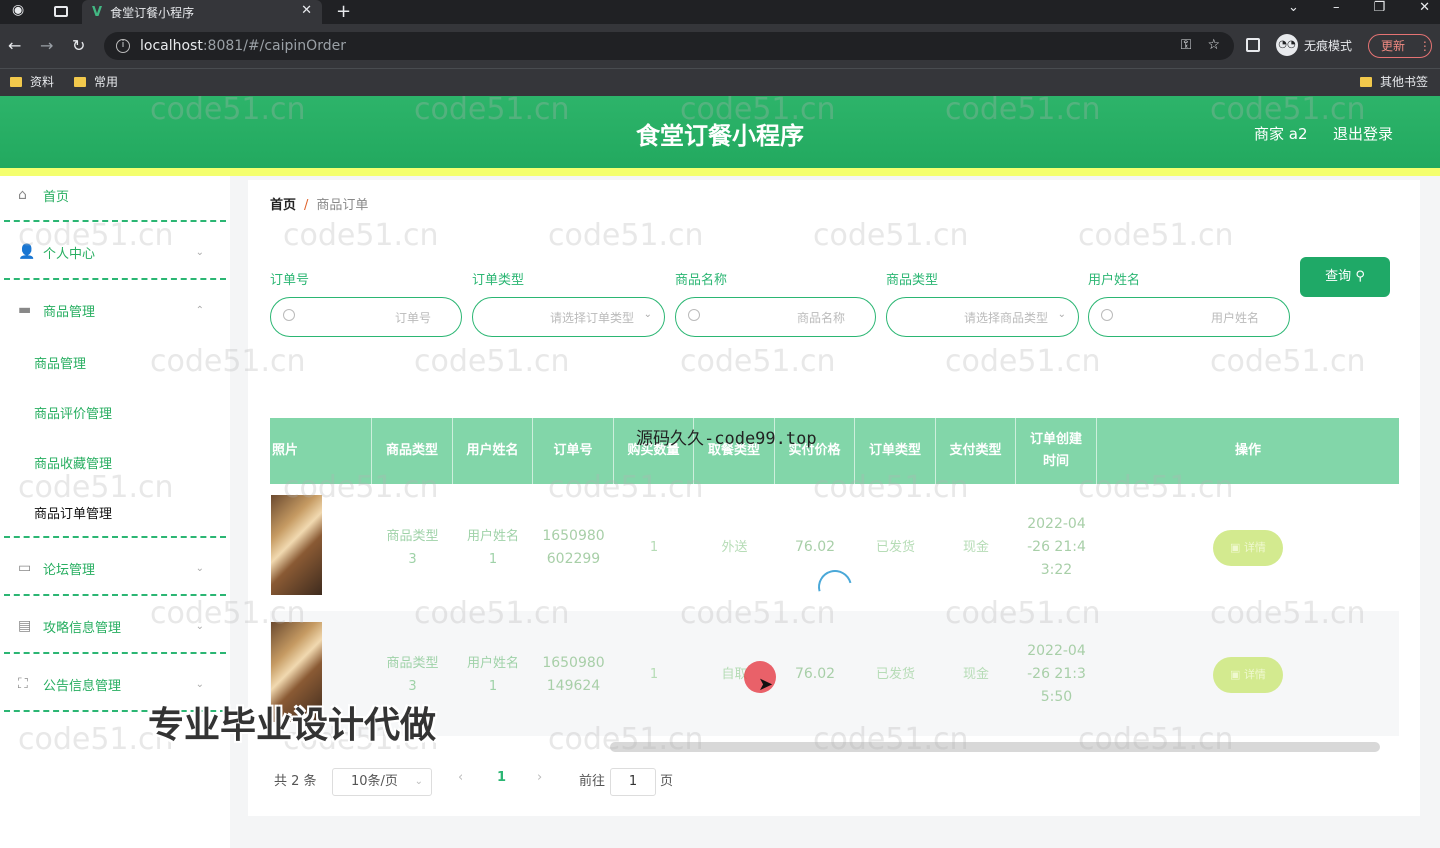  What do you see at coordinates (202, 12) in the screenshot?
I see `browser-tab: V 食堂订餐小程序 ✕` at bounding box center [202, 12].